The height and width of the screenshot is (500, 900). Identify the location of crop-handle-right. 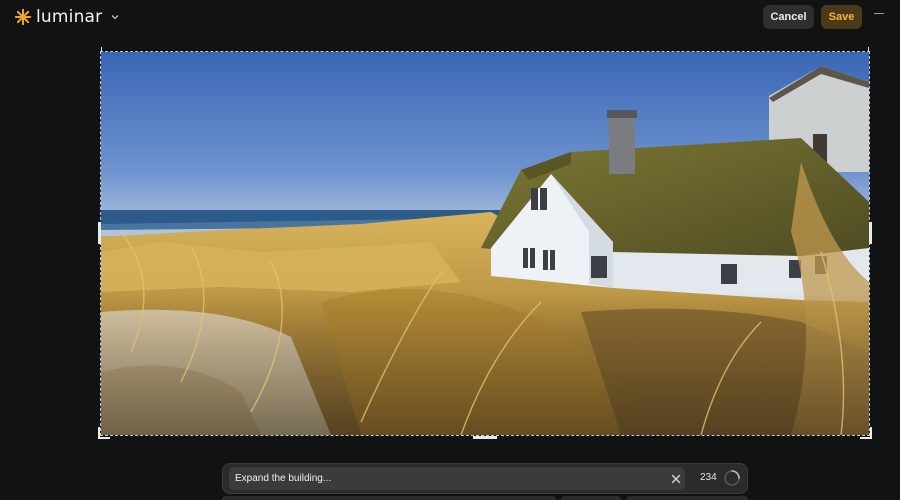
(870, 233).